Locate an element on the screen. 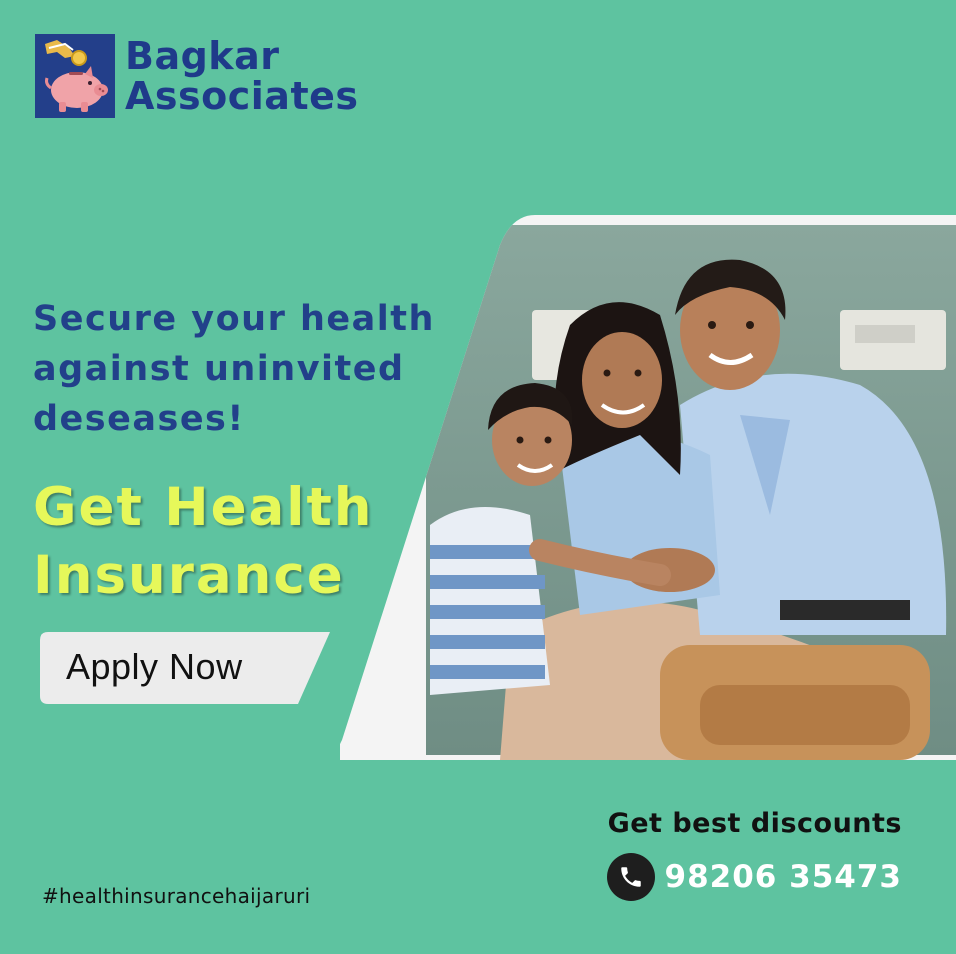 The width and height of the screenshot is (956, 954). brand-name: Bagkar Associates is located at coordinates (242, 76).